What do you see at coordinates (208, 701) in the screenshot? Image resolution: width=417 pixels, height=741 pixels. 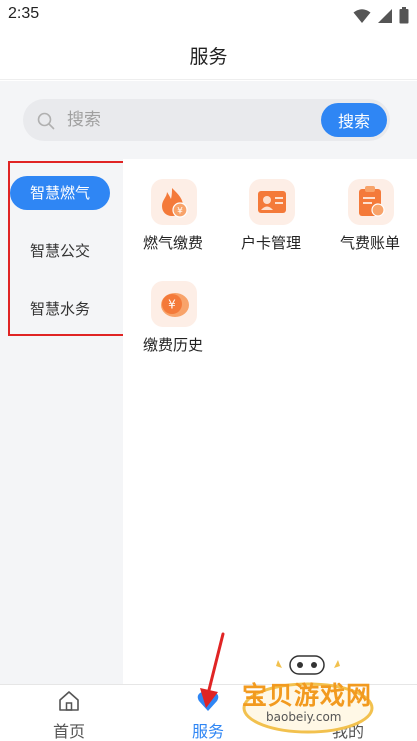 I see `heart-icon` at bounding box center [208, 701].